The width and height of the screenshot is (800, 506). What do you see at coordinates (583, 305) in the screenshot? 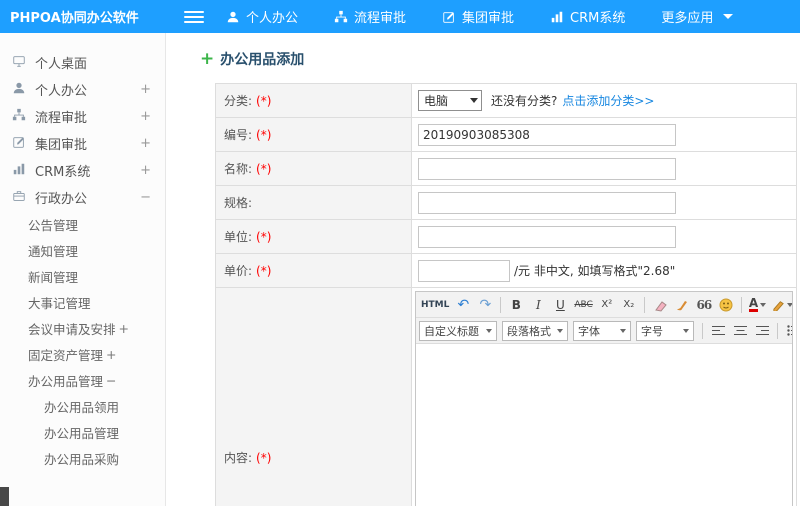
I see `strikethrough-button: ABC` at bounding box center [583, 305].